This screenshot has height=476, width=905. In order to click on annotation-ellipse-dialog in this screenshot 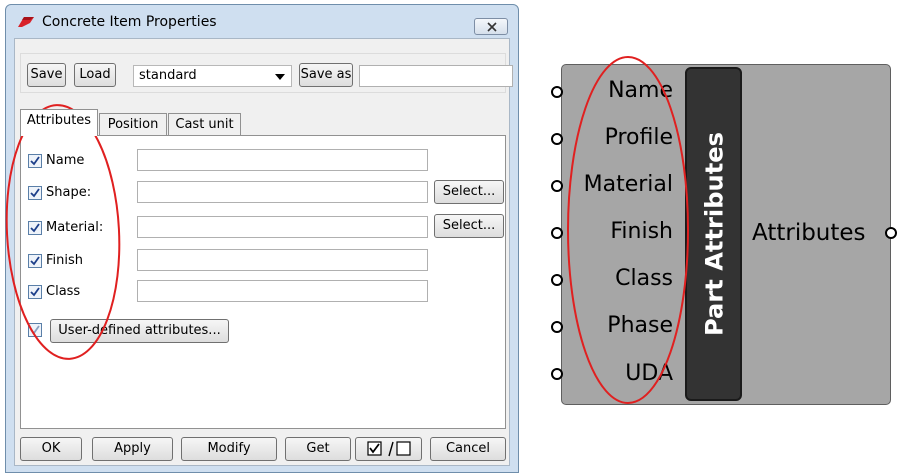, I will do `click(63, 232)`.